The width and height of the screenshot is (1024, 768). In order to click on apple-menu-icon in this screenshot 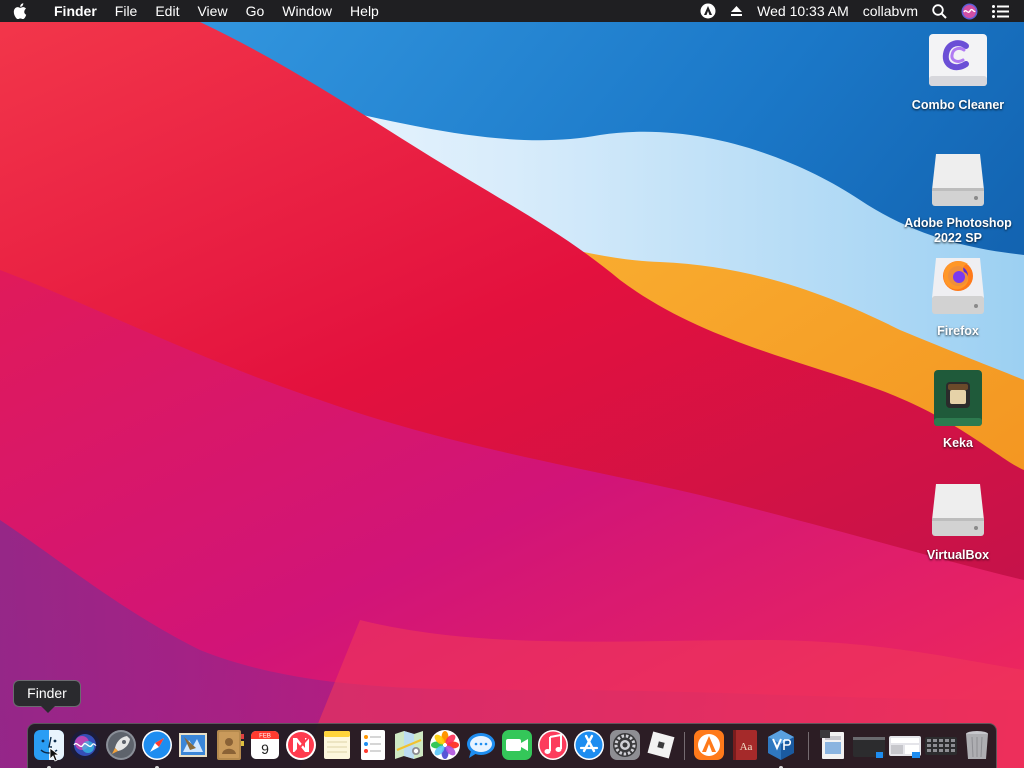, I will do `click(20, 11)`.